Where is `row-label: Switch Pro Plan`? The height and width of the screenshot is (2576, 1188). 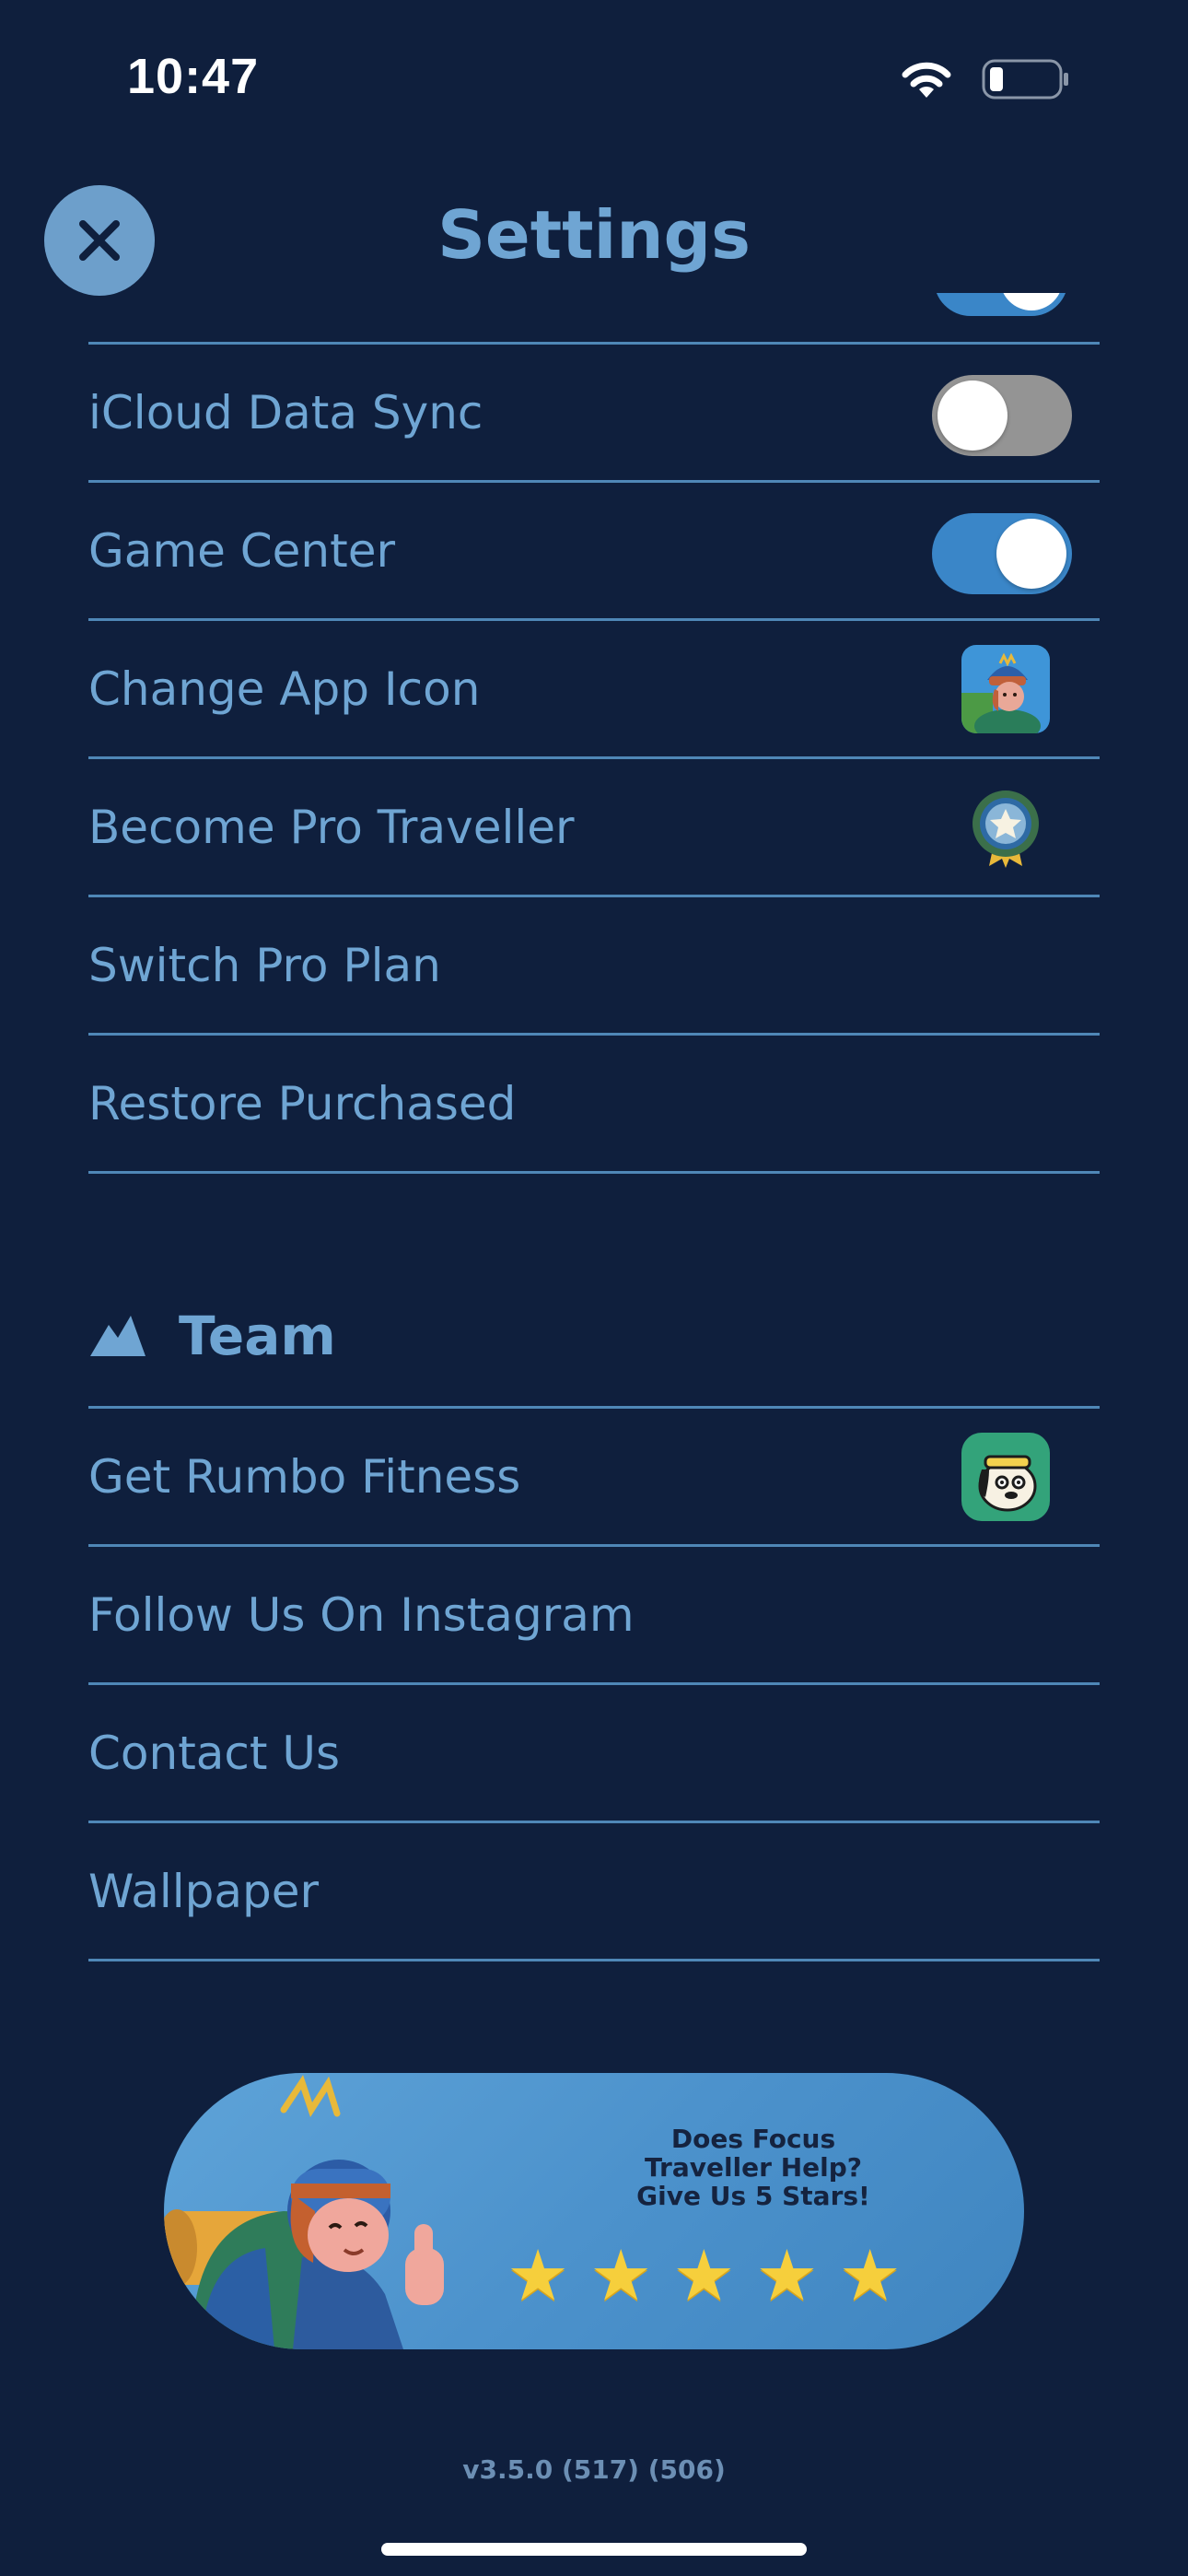
row-label: Switch Pro Plan is located at coordinates (264, 965).